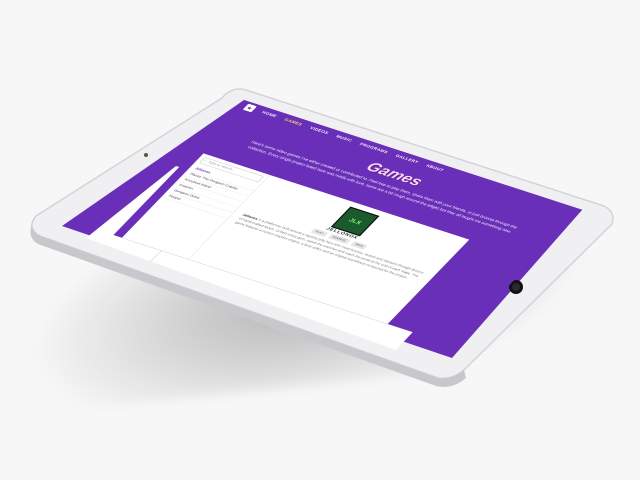 The height and width of the screenshot is (480, 640). Describe the element at coordinates (249, 108) in the screenshot. I see `site-logo-icon: ★` at that location.